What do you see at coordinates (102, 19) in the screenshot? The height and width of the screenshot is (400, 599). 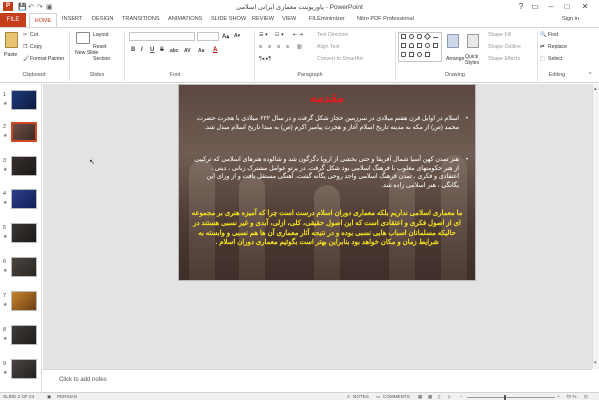 I see `tab-design: DESIGN` at bounding box center [102, 19].